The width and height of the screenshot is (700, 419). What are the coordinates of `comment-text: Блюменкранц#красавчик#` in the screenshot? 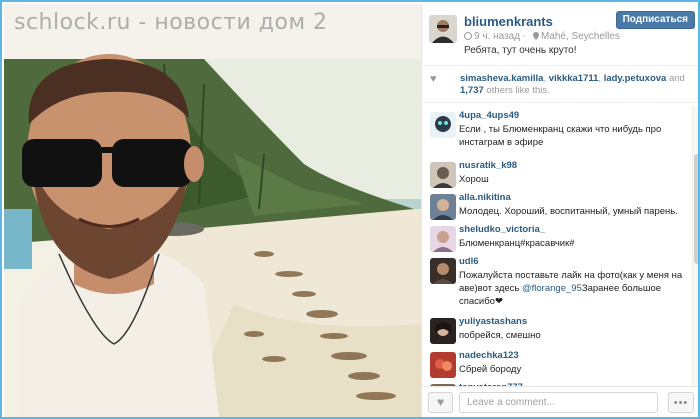 It's located at (517, 243).